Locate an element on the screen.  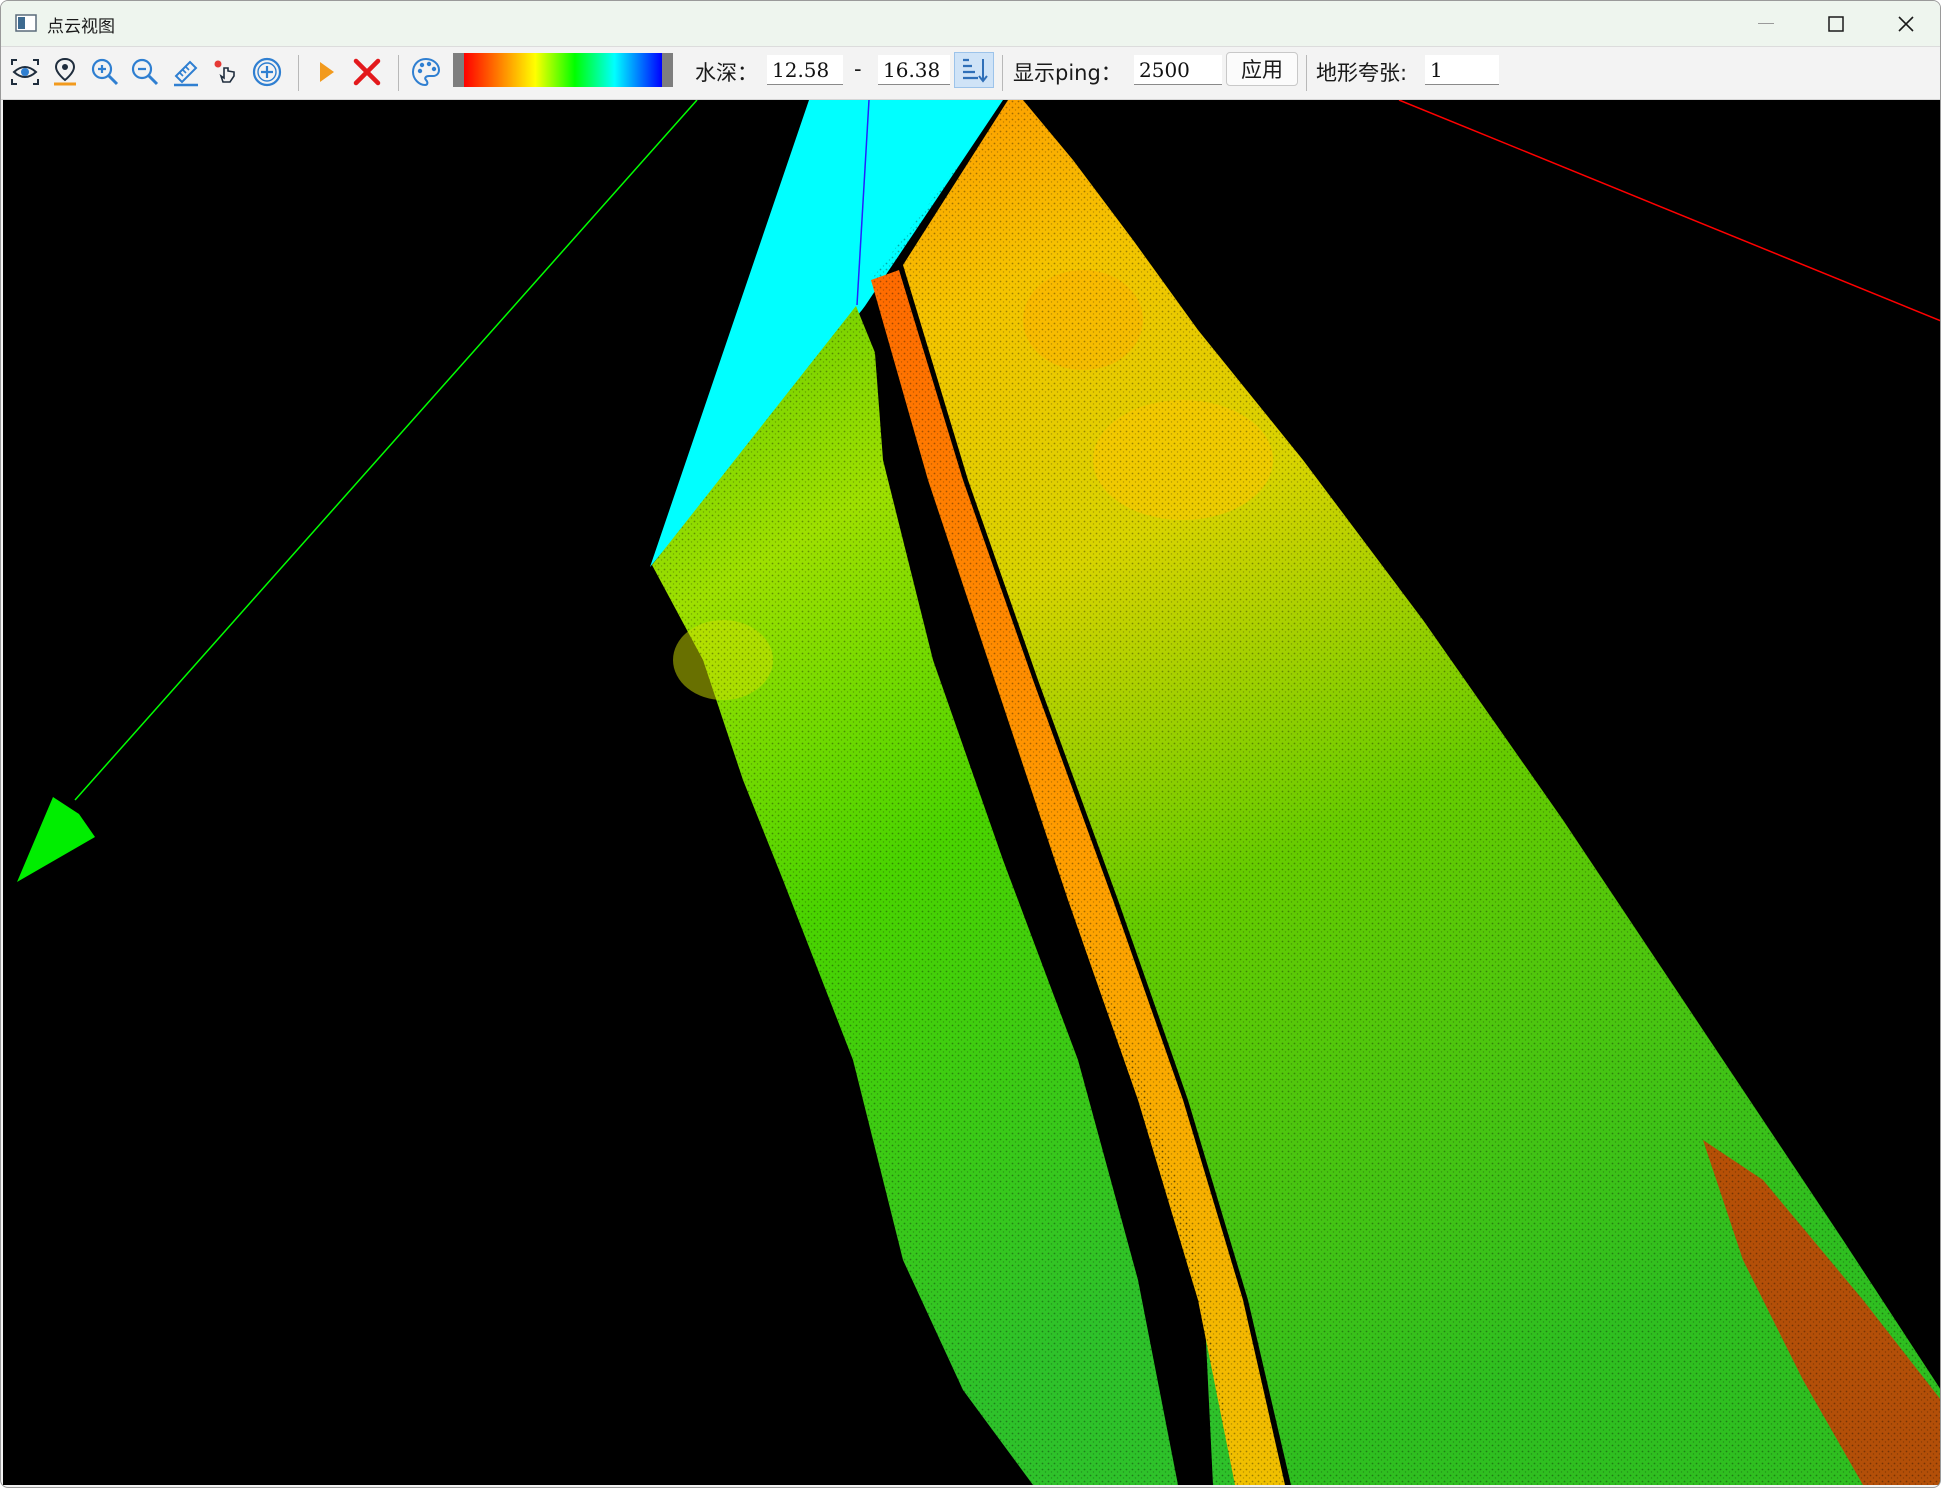
depth-label: 水深： is located at coordinates (726, 73).